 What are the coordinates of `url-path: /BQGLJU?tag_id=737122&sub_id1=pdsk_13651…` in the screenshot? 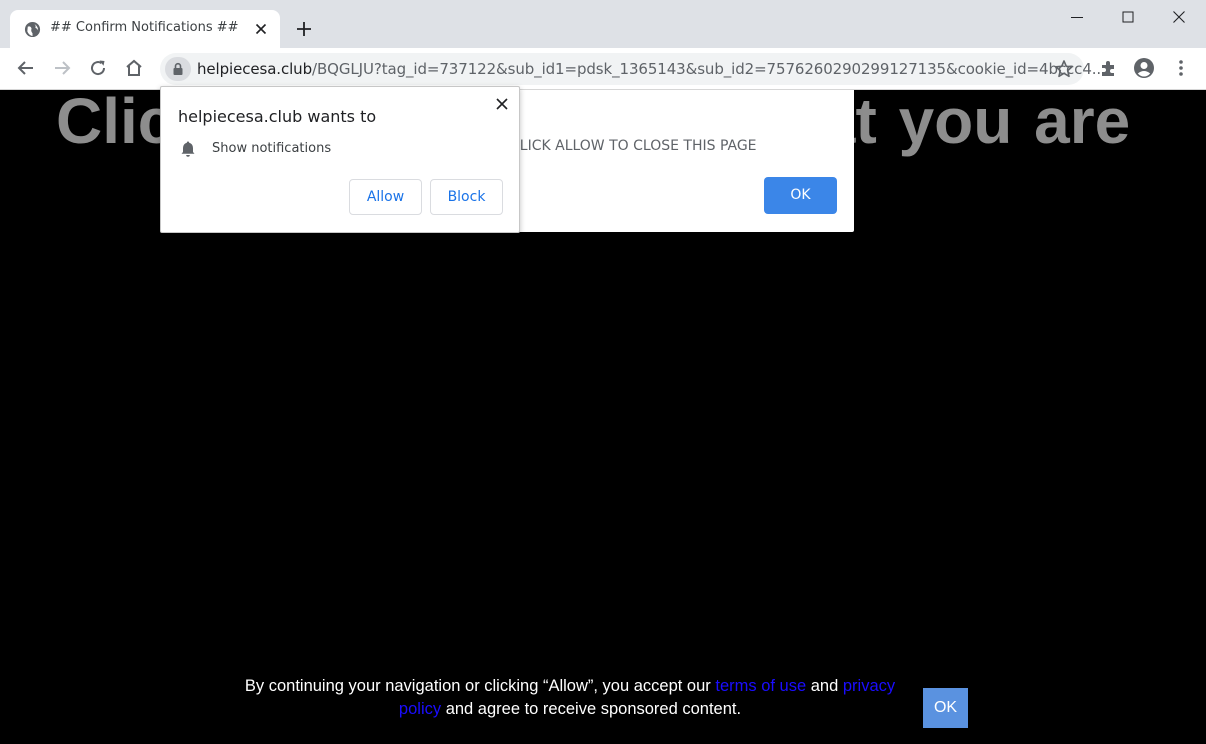 It's located at (709, 69).